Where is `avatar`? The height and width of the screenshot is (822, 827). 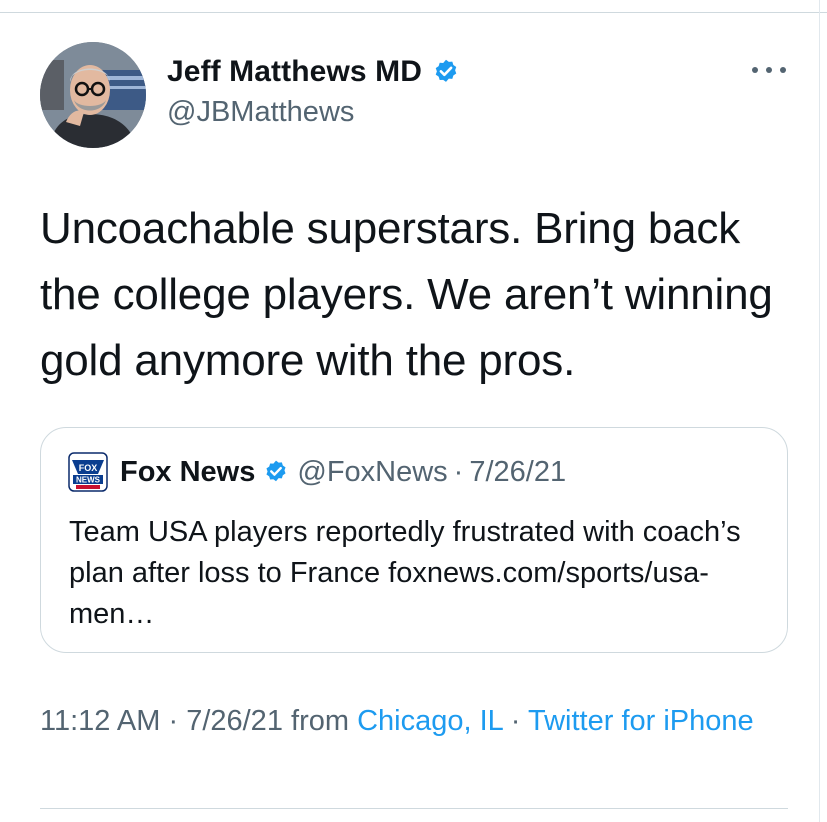
avatar is located at coordinates (93, 95).